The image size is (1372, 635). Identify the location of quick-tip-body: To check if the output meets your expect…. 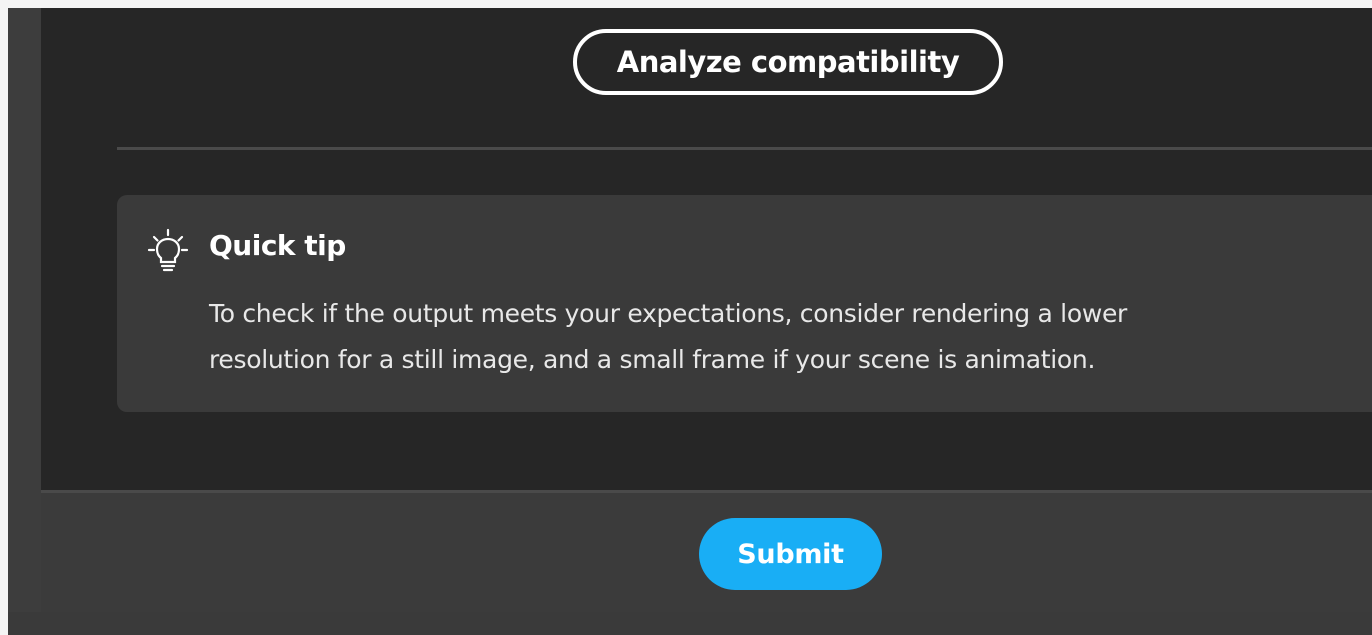
(784, 337).